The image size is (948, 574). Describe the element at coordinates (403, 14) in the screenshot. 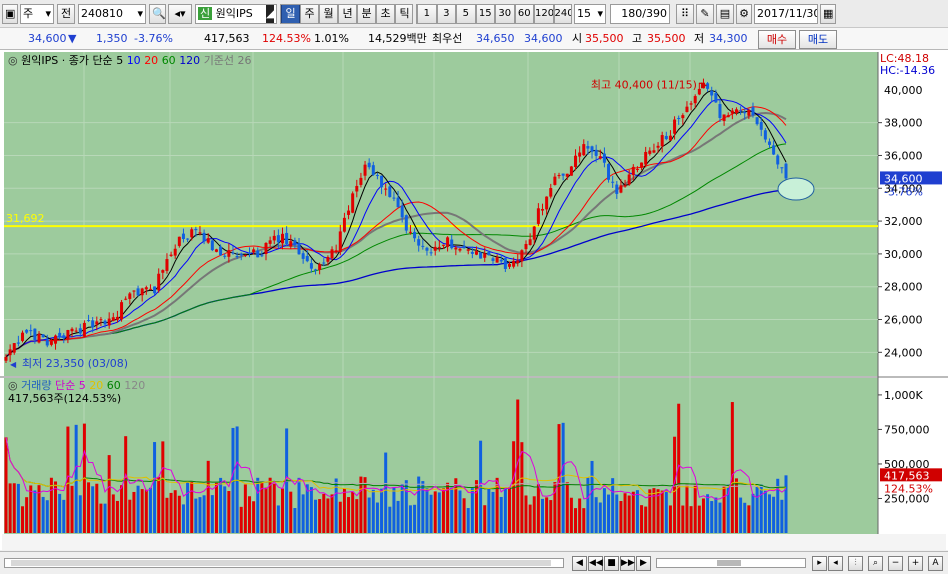

I see `period-tab-6: 틱` at that location.